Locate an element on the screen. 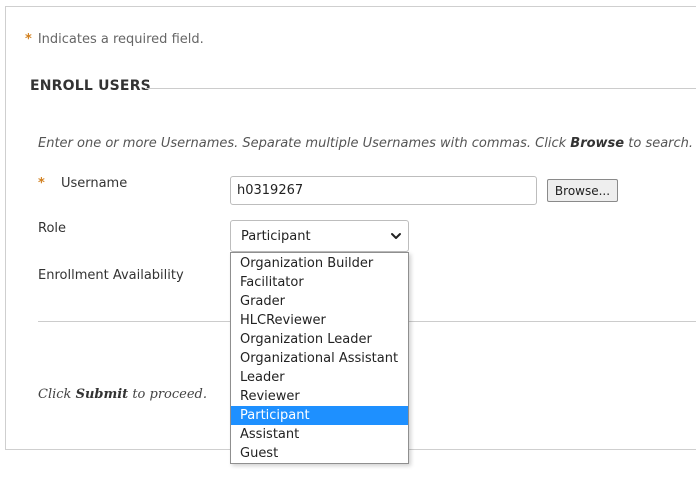 This screenshot has height=487, width=696. role-option: Organization Leader is located at coordinates (319, 339).